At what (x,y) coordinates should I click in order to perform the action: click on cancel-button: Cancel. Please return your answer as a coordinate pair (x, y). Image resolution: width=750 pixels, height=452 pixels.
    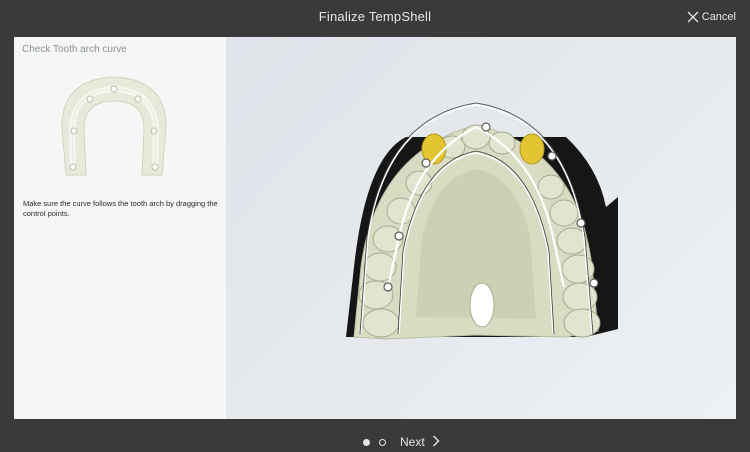
    Looking at the image, I should click on (711, 17).